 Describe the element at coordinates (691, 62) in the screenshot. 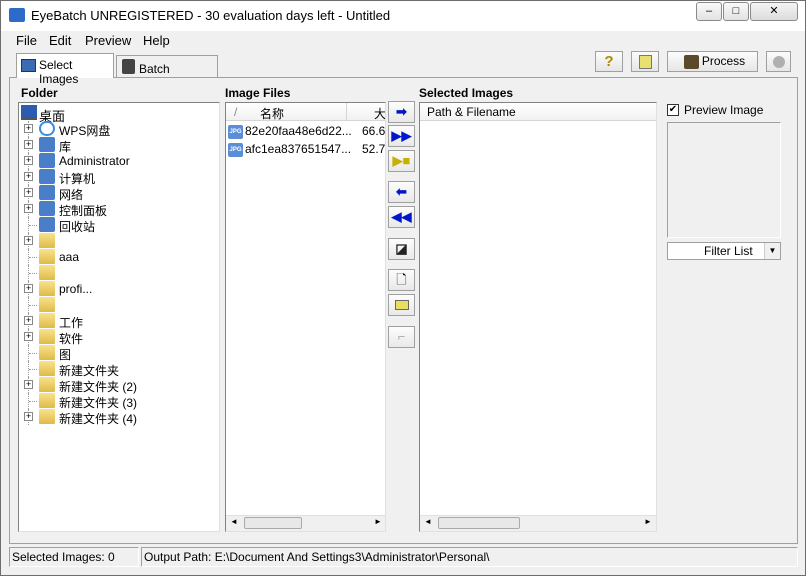

I see `process-icon` at that location.